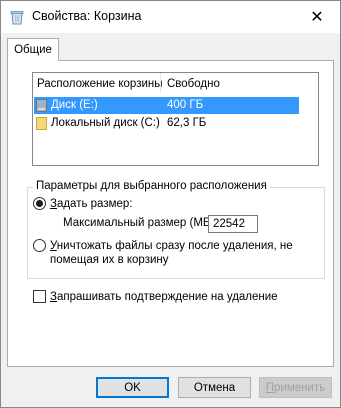 The image size is (341, 408). I want to click on tab-general: Общие, so click(33, 49).